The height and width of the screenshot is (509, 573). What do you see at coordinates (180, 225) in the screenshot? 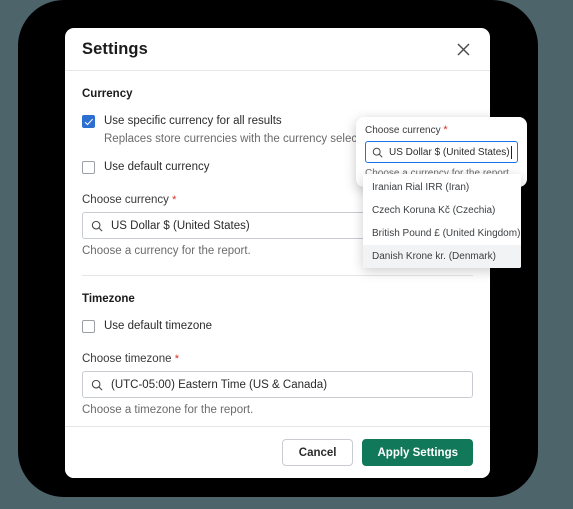
I see `currency-input-value: US Dollar $ (United States)` at bounding box center [180, 225].